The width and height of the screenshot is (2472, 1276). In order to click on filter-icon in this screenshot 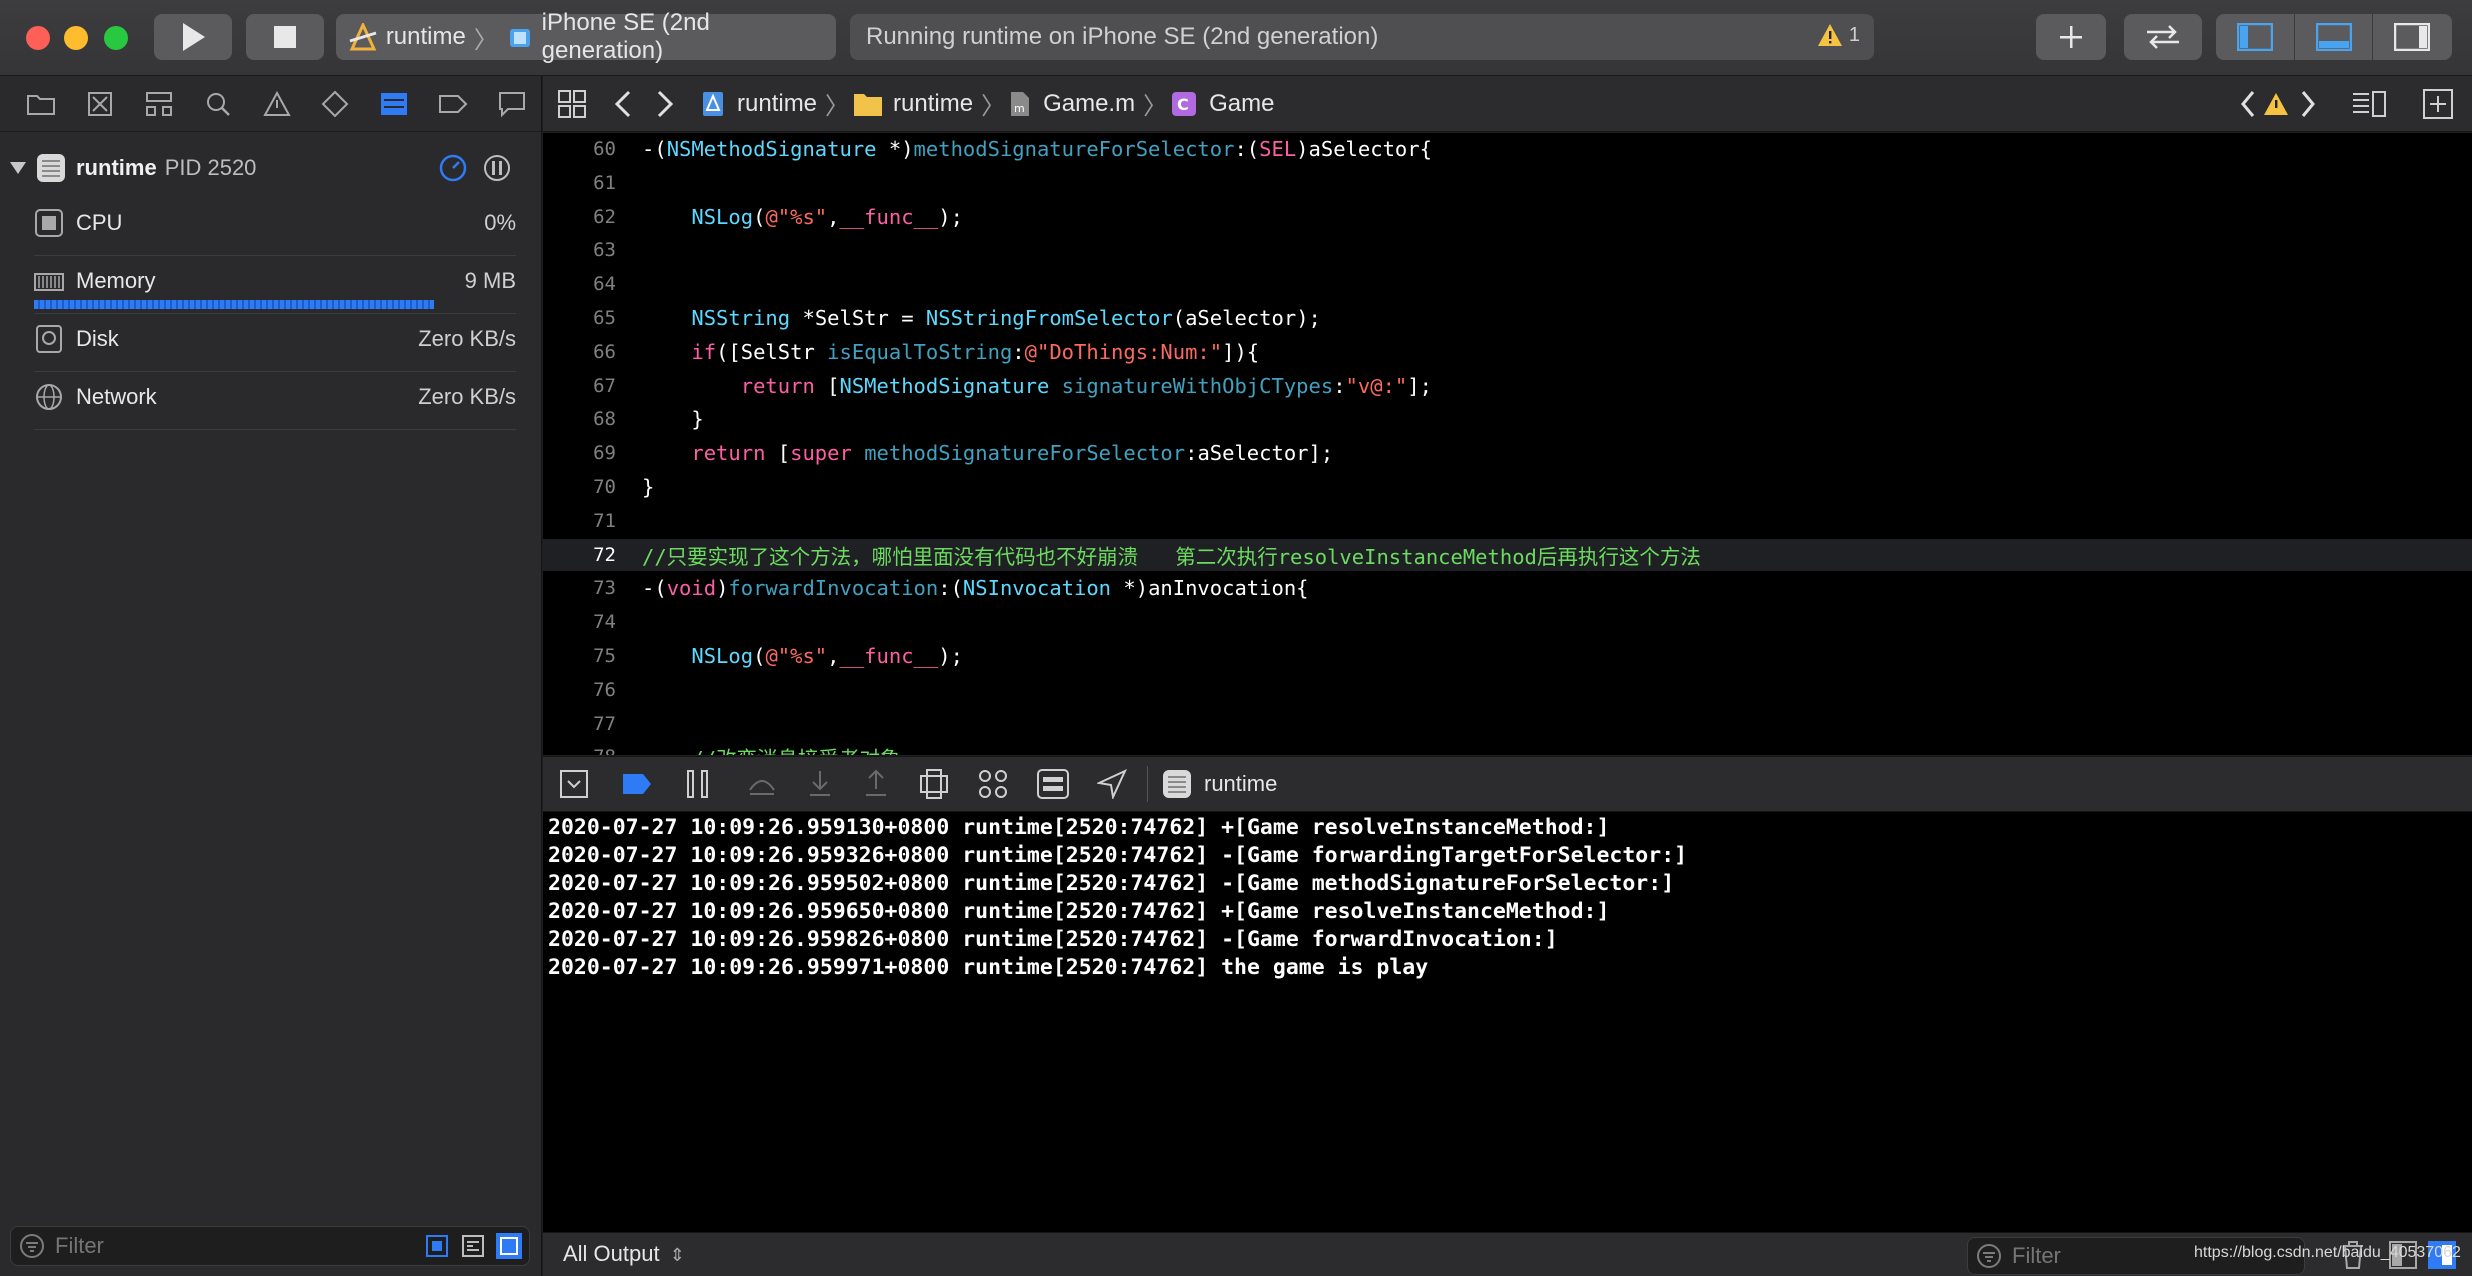, I will do `click(1989, 1256)`.